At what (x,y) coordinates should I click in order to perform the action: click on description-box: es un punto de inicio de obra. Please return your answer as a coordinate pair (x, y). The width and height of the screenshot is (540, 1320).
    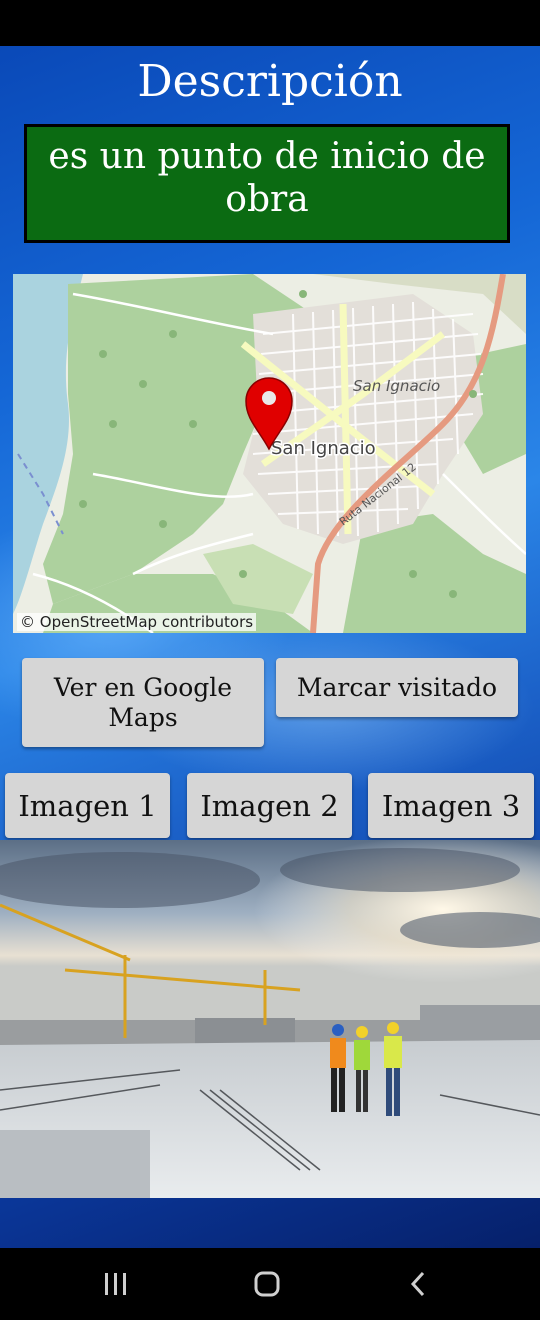
    Looking at the image, I should click on (267, 183).